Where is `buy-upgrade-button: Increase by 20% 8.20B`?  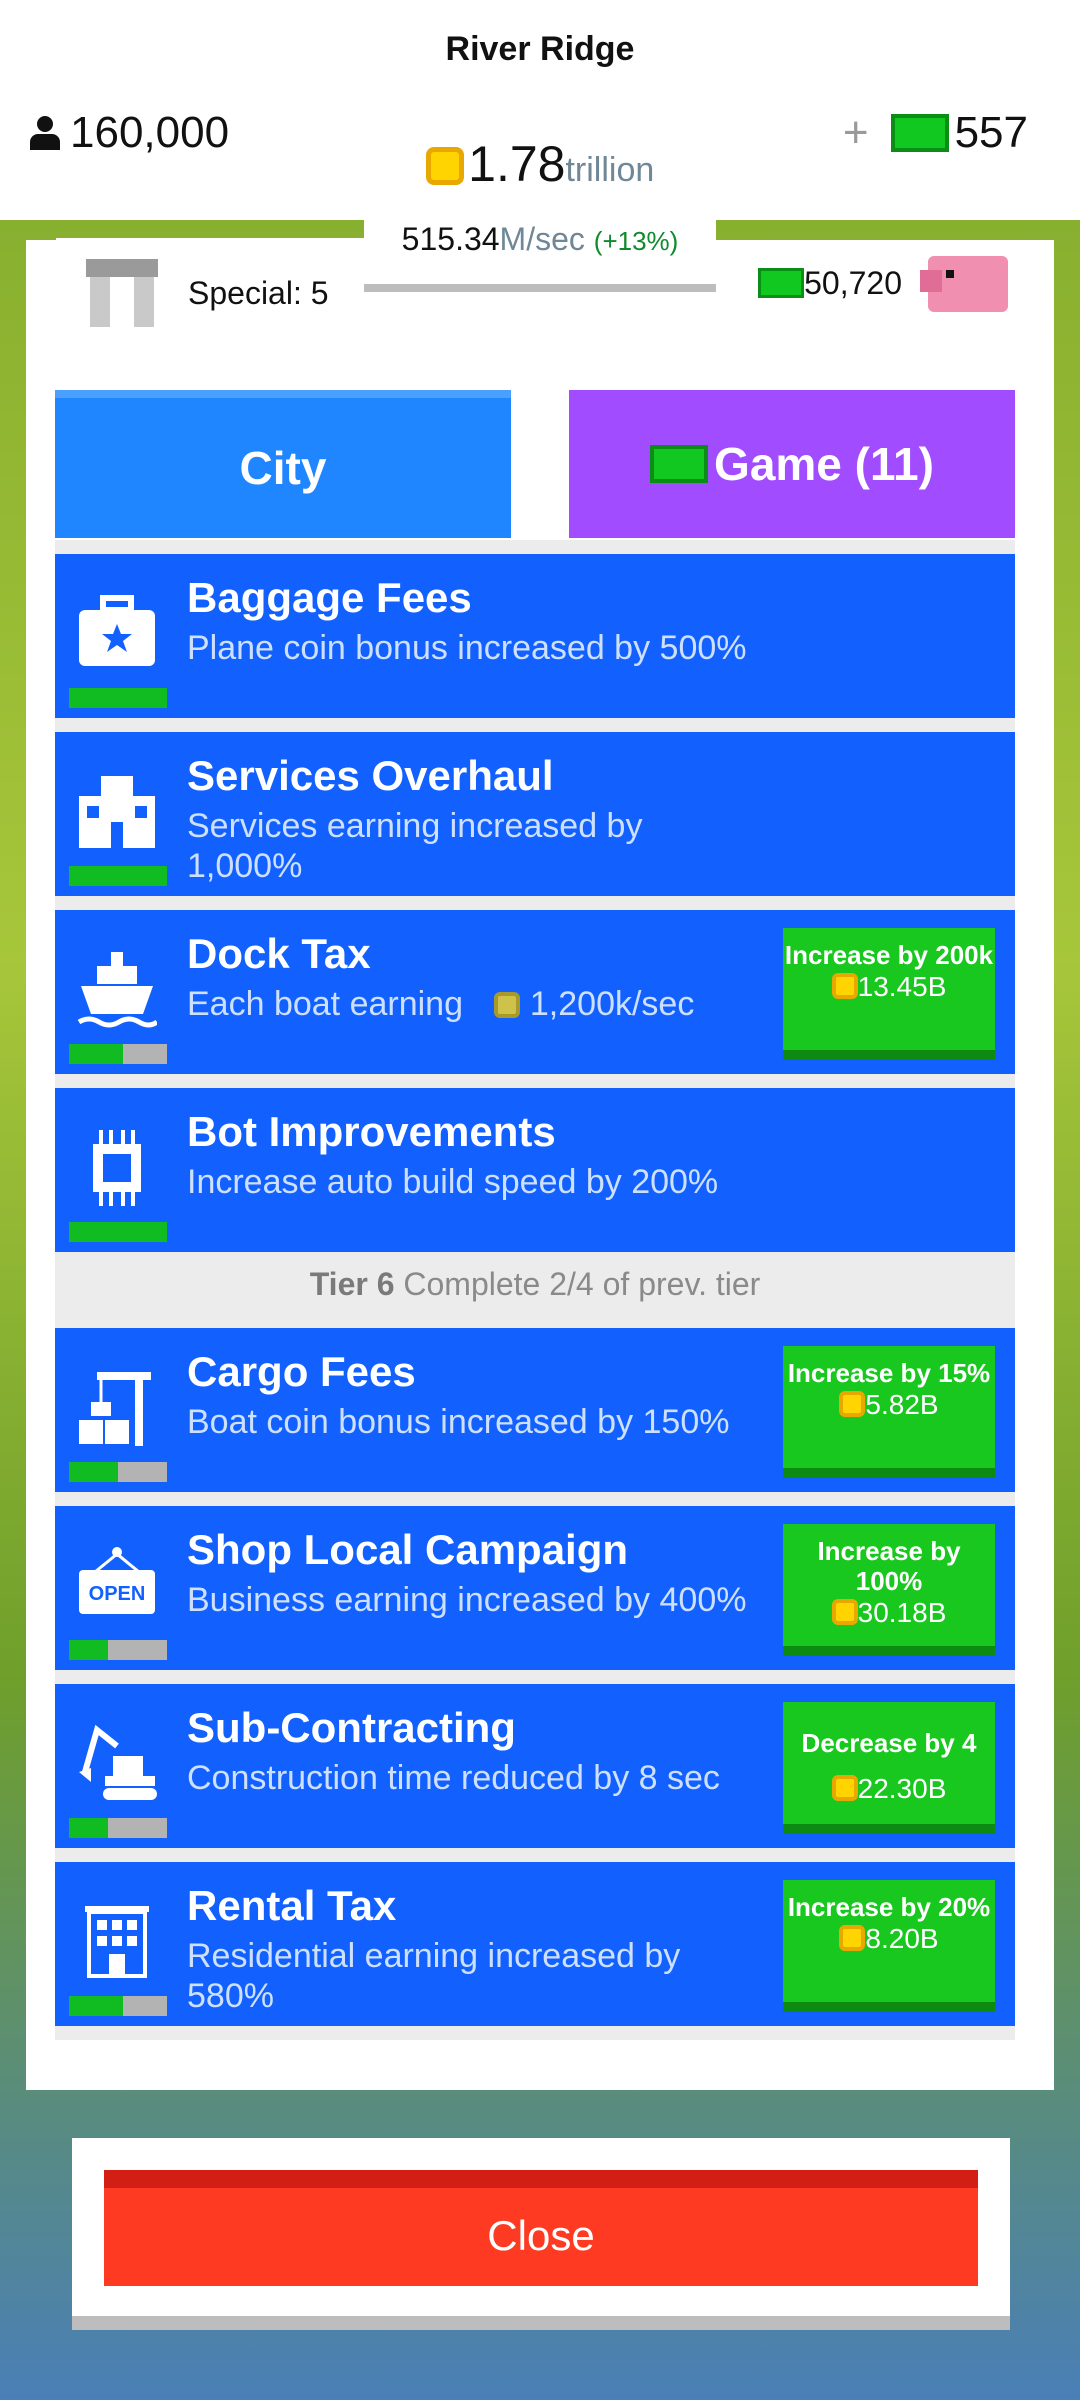 buy-upgrade-button: Increase by 20% 8.20B is located at coordinates (889, 1946).